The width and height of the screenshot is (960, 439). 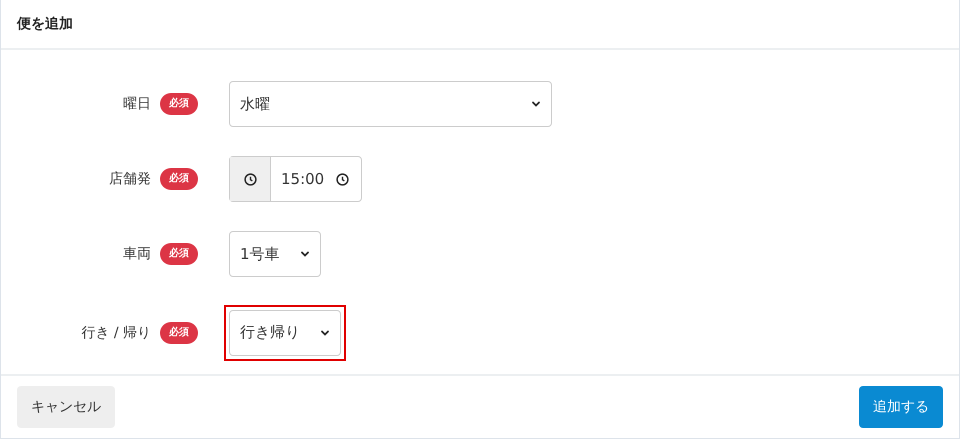 What do you see at coordinates (285, 333) in the screenshot?
I see `select-field: 行き帰り` at bounding box center [285, 333].